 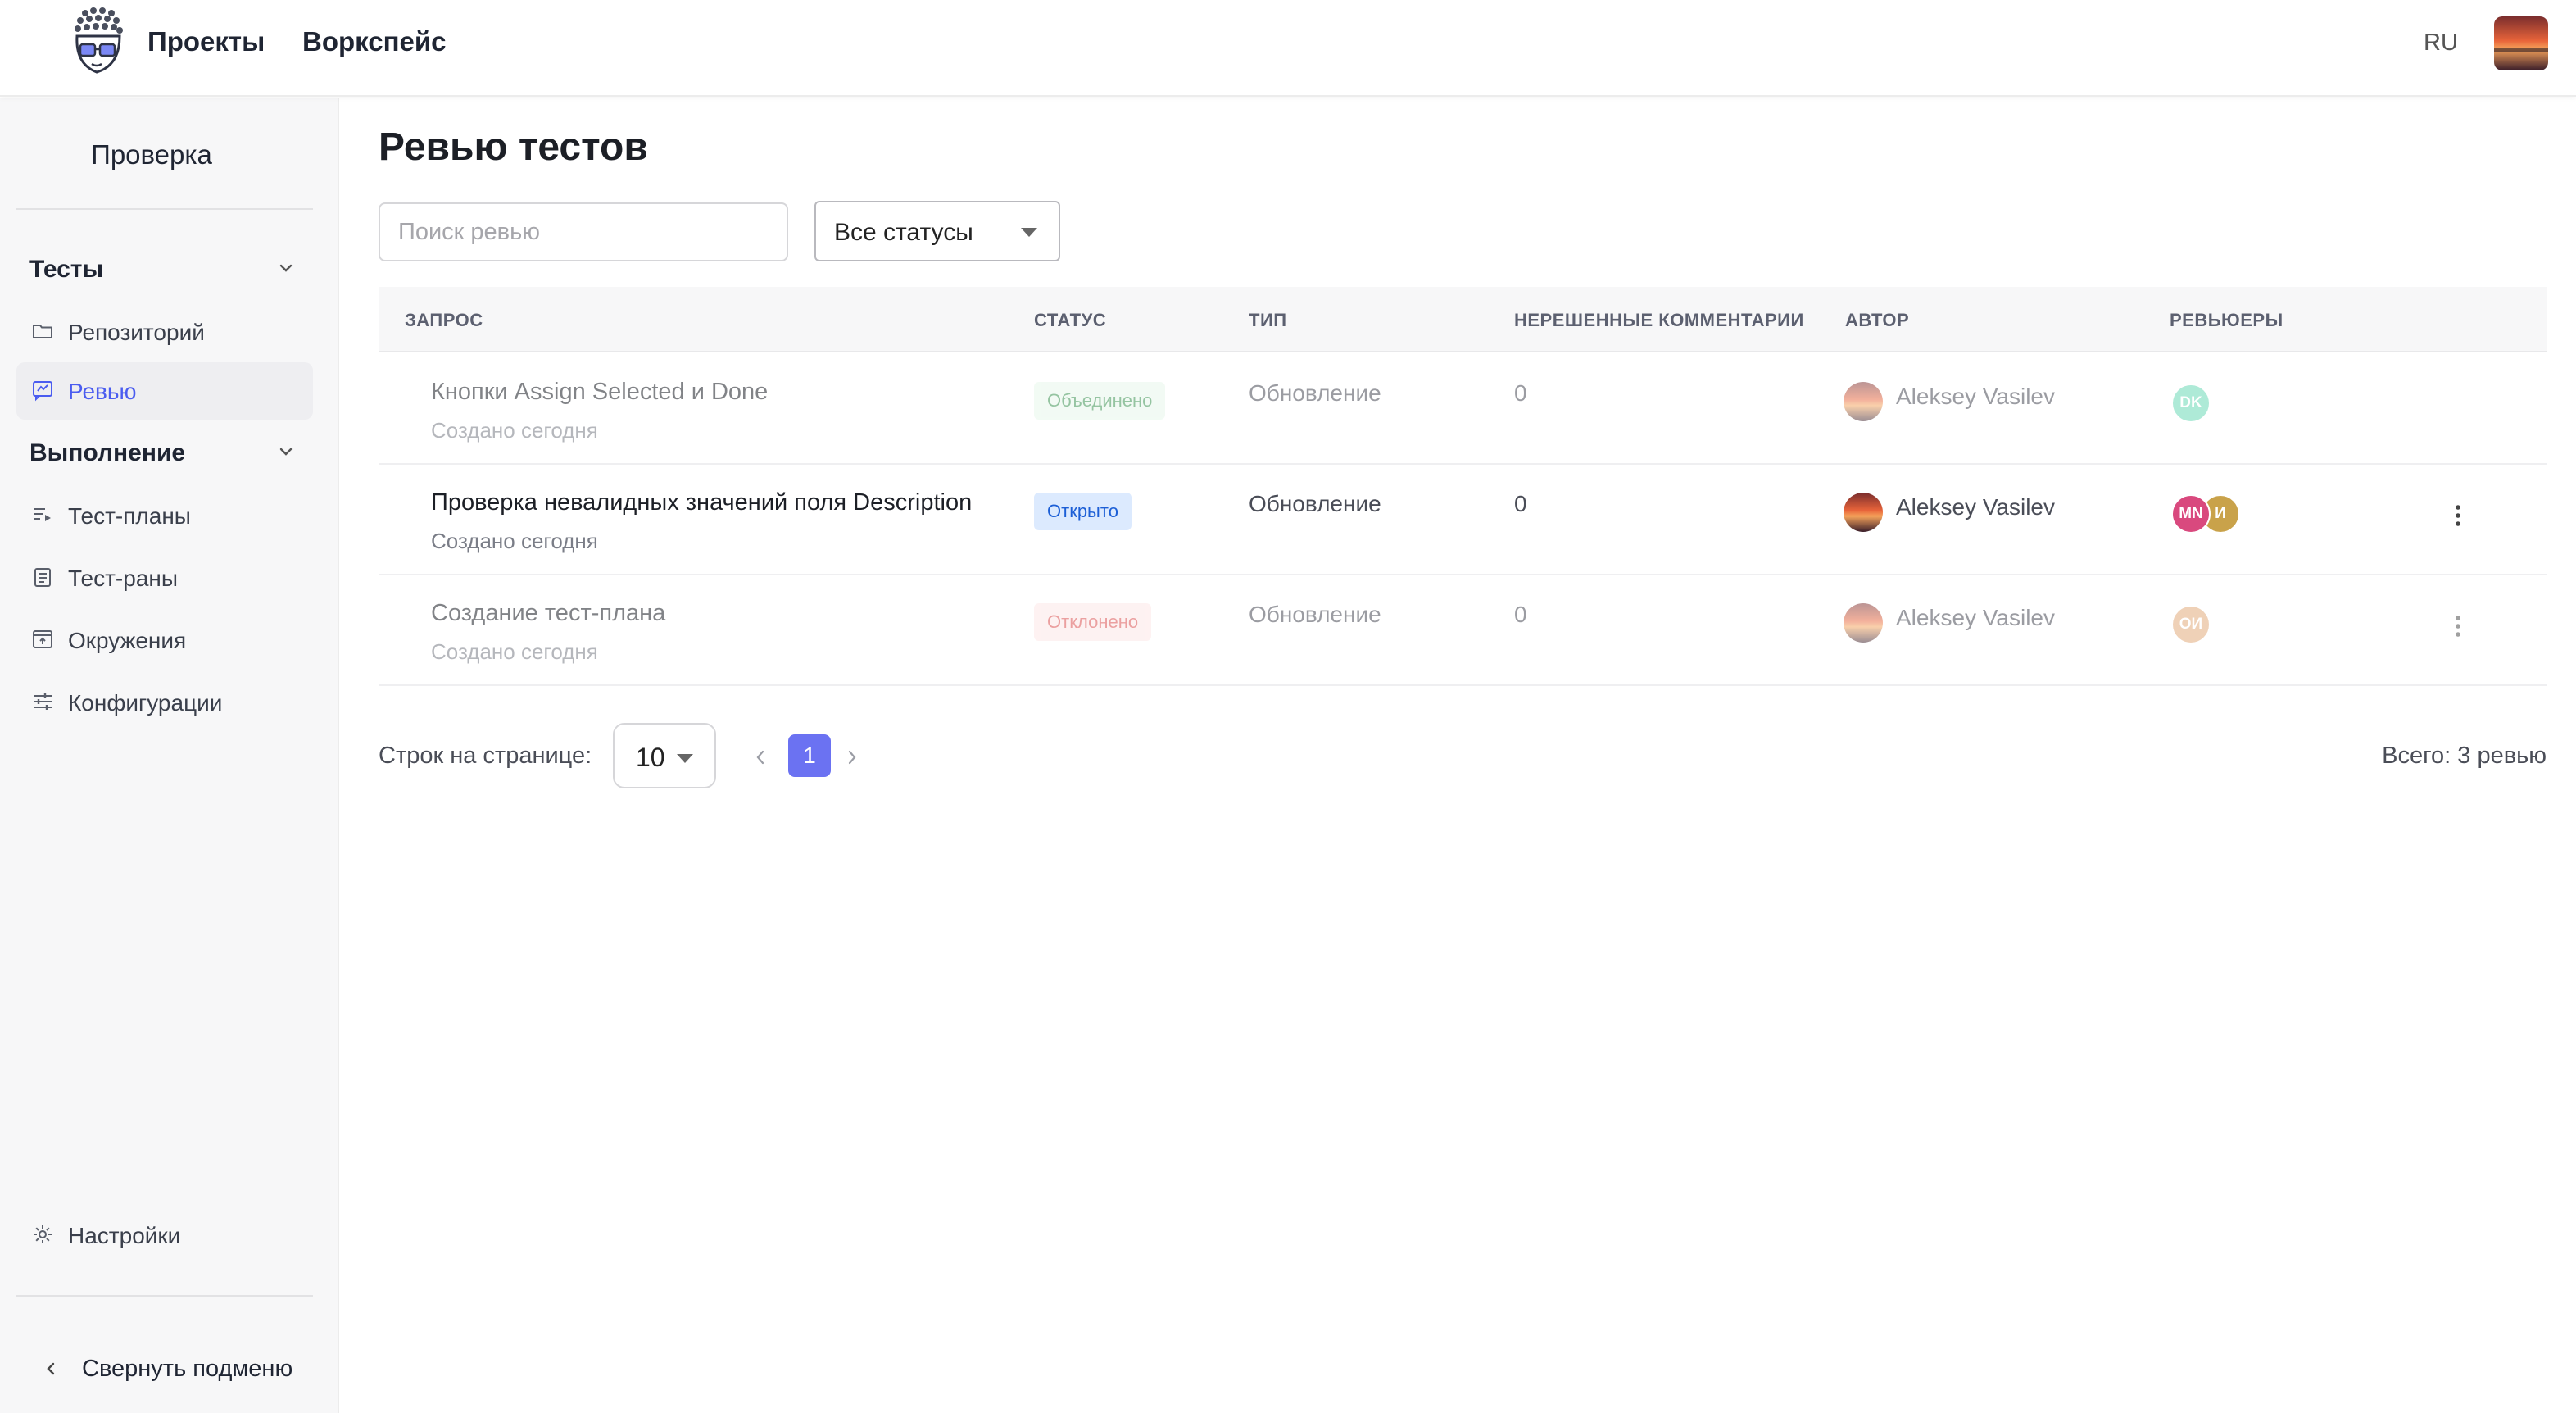 I want to click on review-title: Кнопки Assign Selected и Done, so click(x=599, y=392).